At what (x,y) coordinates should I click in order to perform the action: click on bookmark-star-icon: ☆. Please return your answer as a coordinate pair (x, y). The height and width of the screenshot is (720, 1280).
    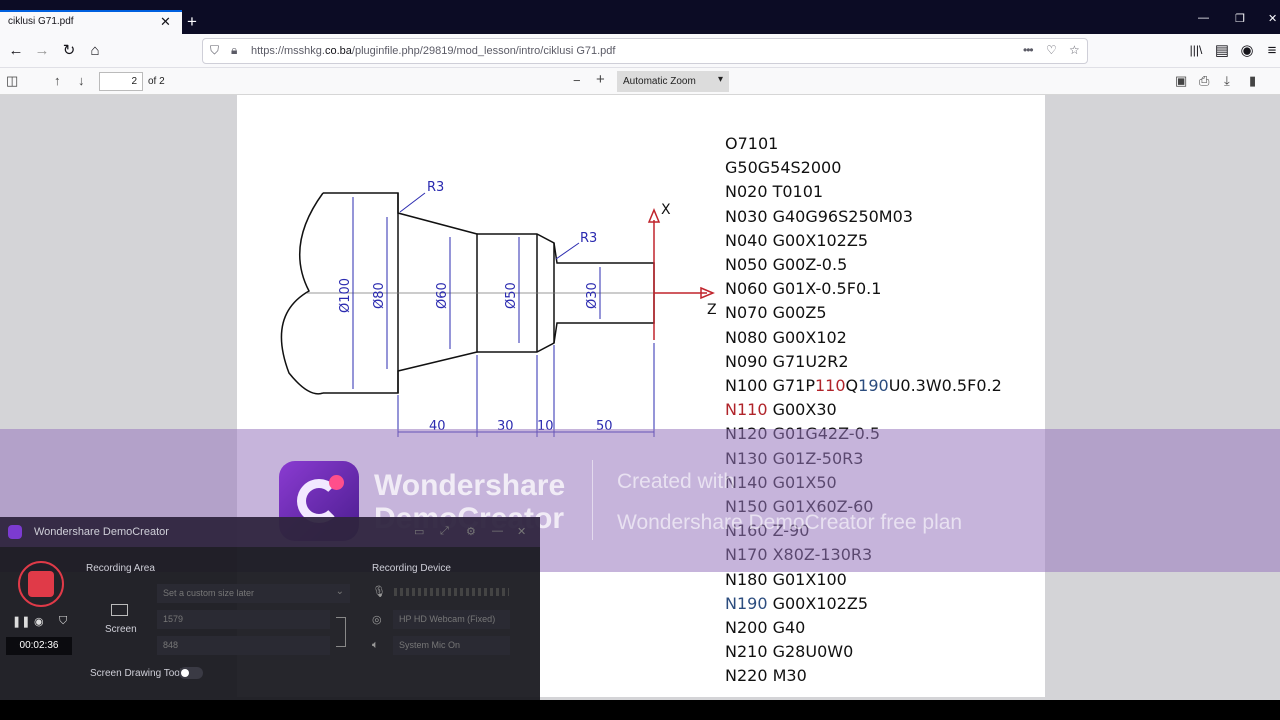
    Looking at the image, I should click on (1074, 50).